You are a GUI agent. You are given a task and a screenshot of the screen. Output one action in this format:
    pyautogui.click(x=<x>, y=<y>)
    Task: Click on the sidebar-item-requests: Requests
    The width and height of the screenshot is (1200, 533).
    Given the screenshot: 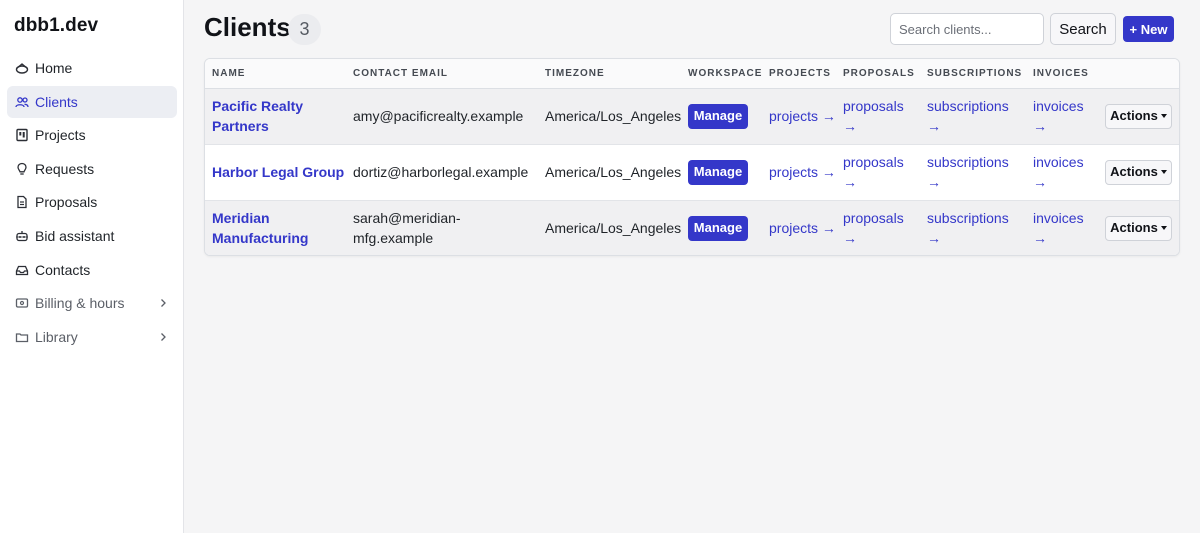 What is the action you would take?
    pyautogui.click(x=92, y=169)
    